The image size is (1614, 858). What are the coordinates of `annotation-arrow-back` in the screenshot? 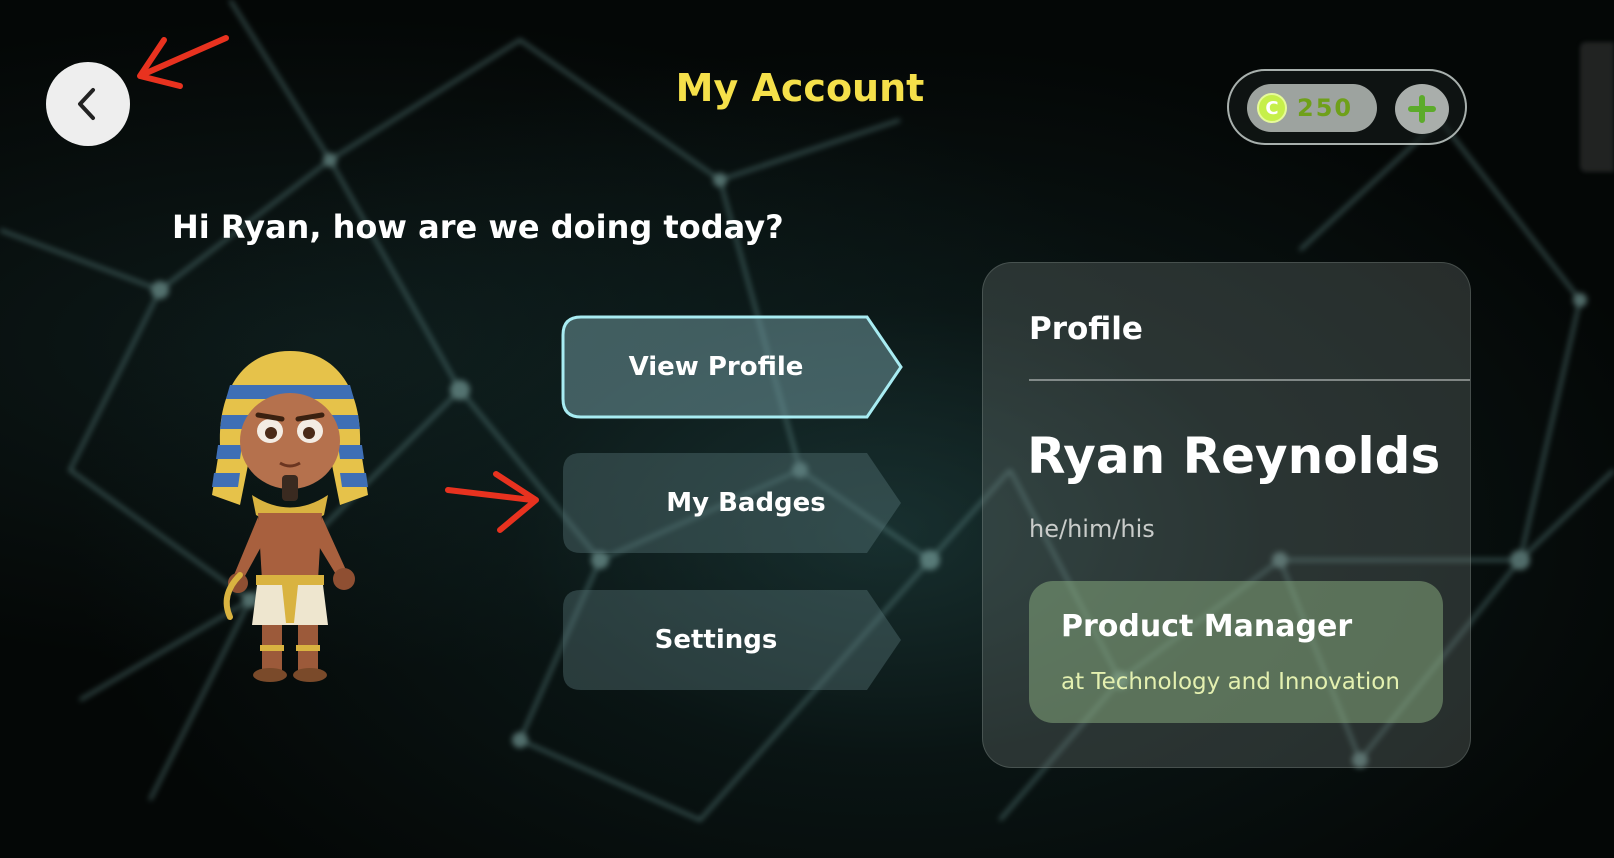 It's located at (183, 62).